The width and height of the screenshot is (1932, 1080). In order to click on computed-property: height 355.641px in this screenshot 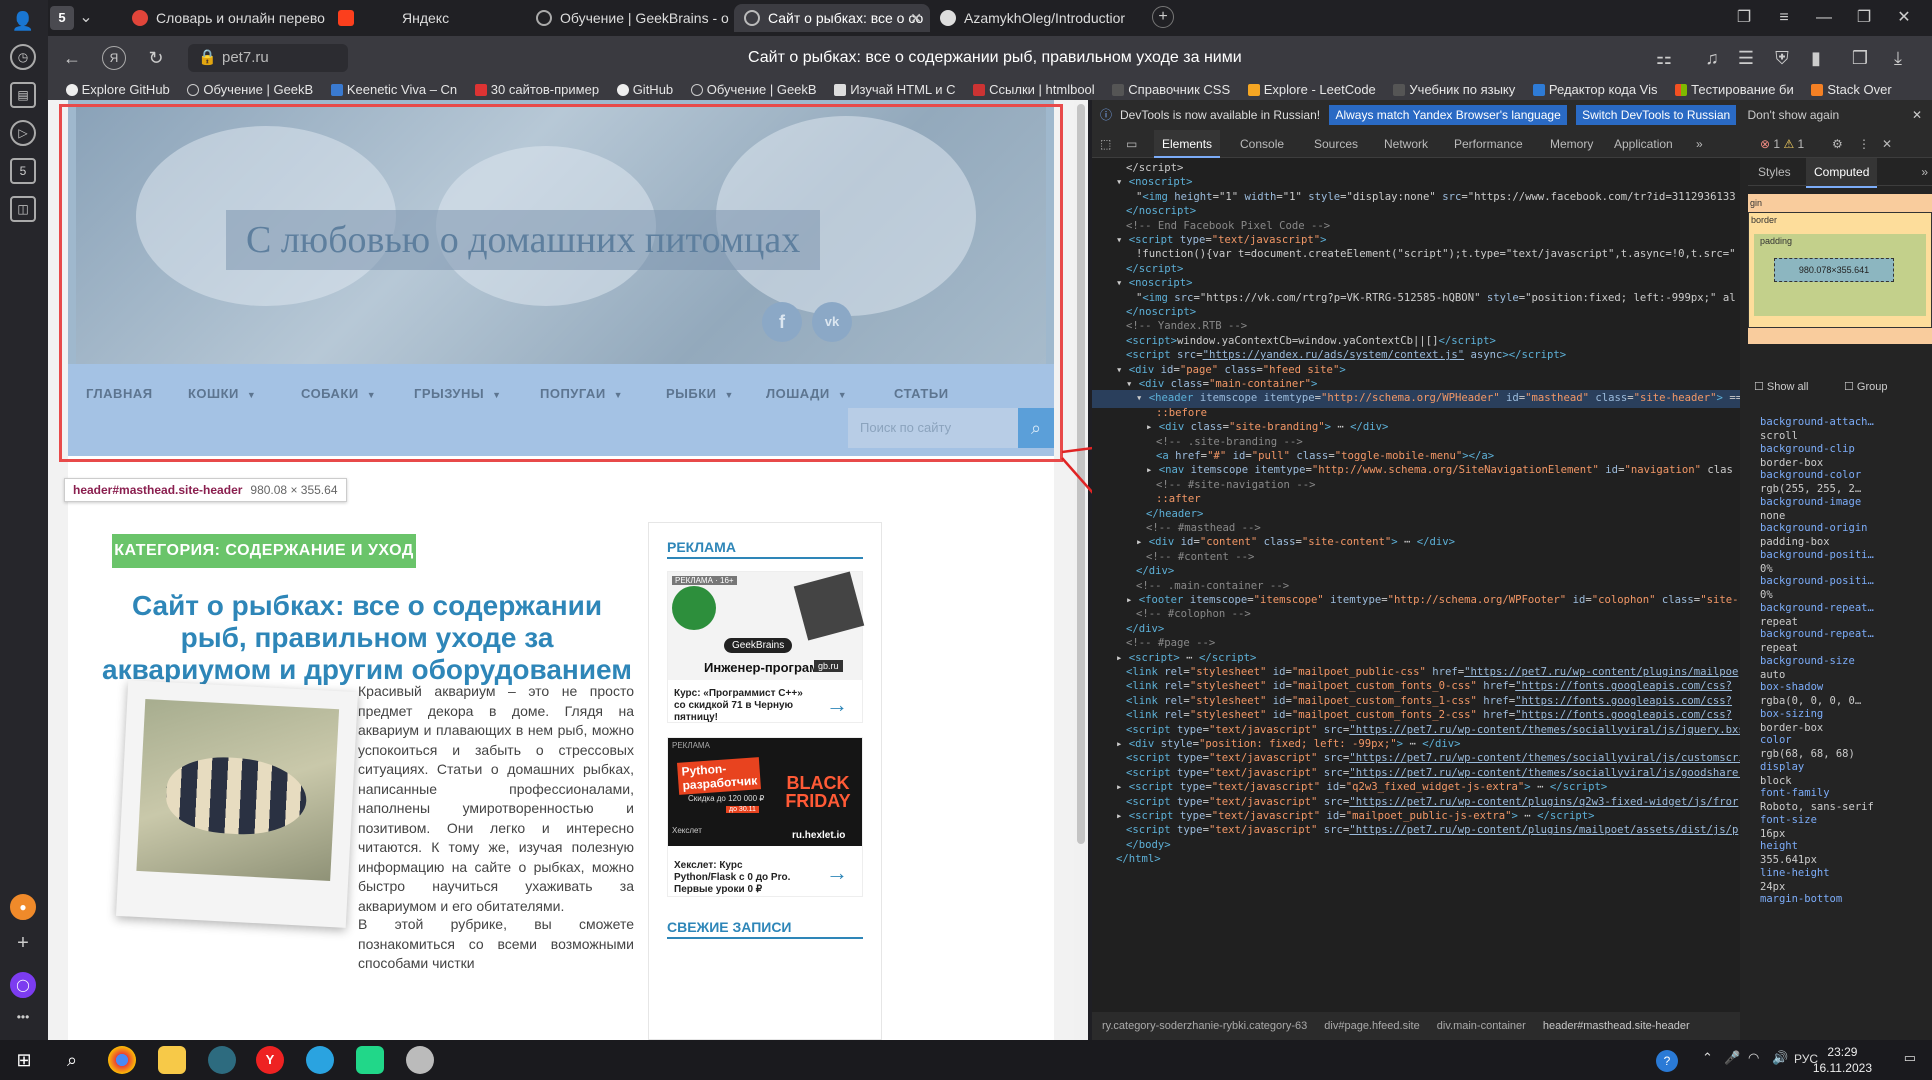, I will do `click(1840, 853)`.